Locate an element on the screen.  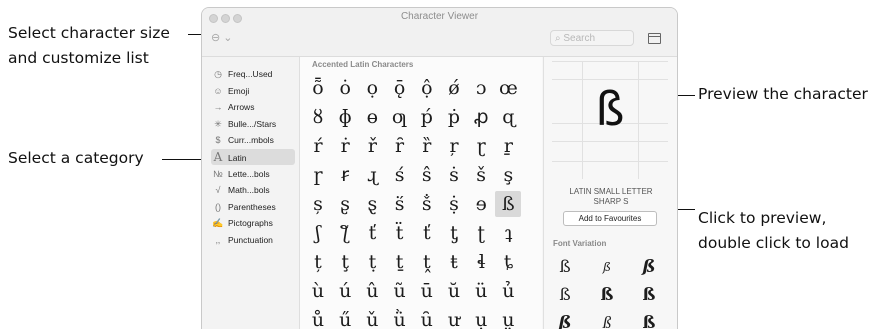
character-cell: ɋ is located at coordinates (508, 117).